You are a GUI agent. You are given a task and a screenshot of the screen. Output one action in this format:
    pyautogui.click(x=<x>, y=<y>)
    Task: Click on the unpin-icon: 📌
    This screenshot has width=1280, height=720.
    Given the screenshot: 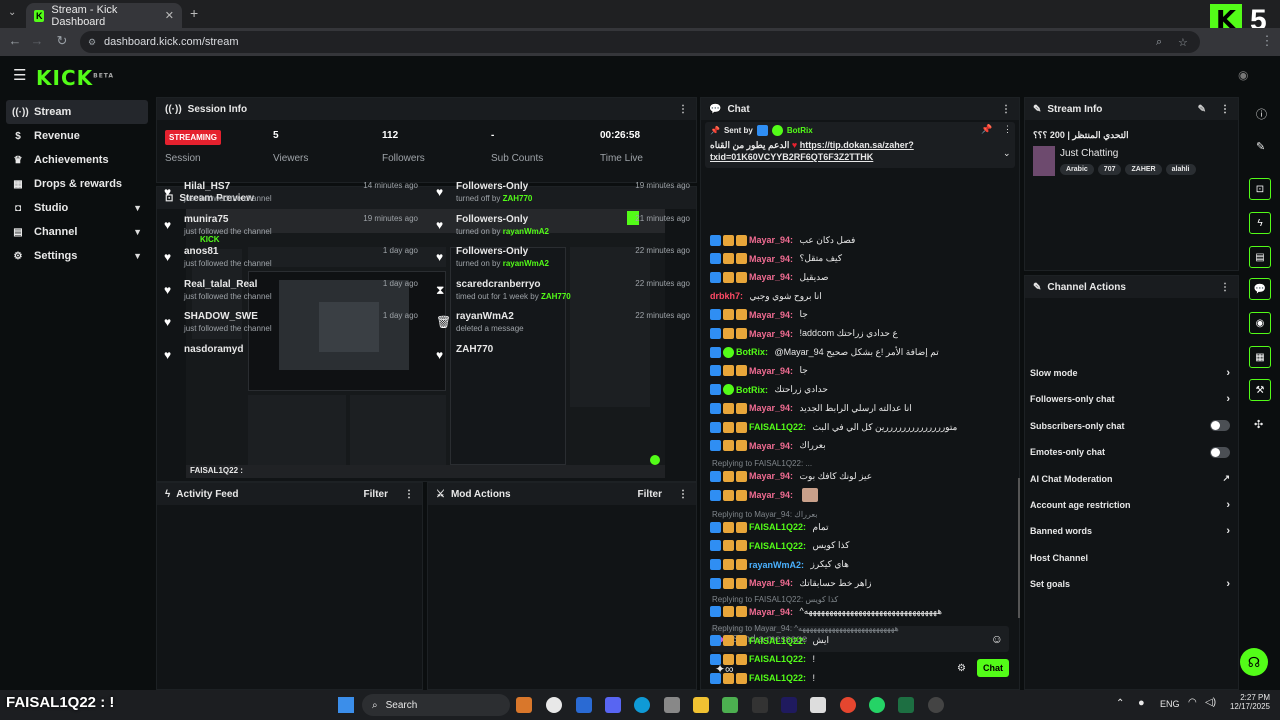 What is the action you would take?
    pyautogui.click(x=986, y=129)
    